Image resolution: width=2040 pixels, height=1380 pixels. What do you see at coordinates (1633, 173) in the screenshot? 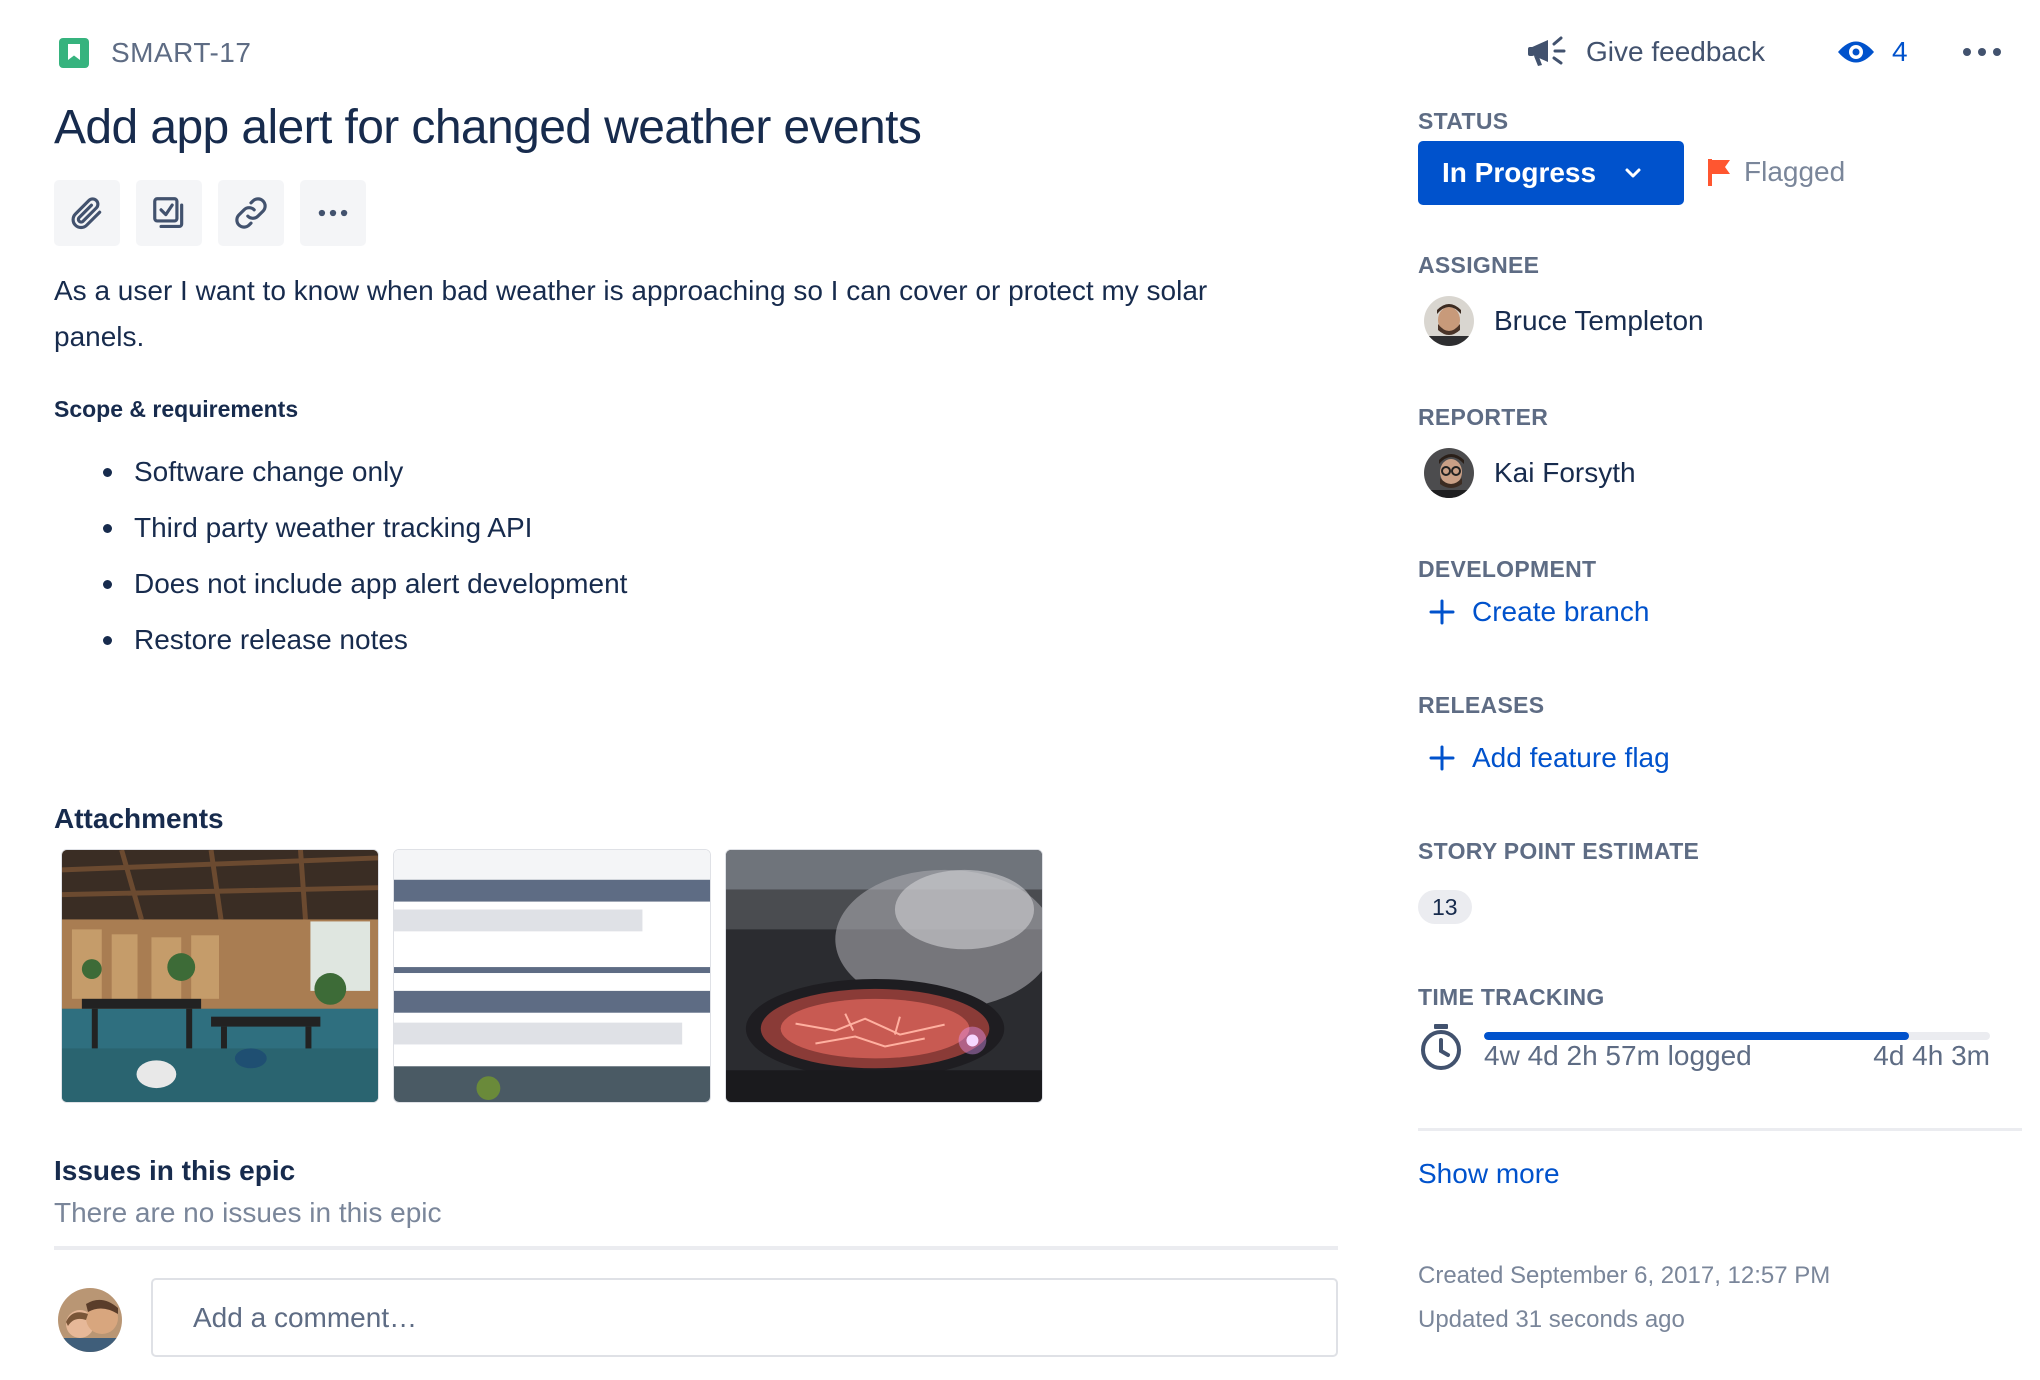
I see `chevron-down-icon` at bounding box center [1633, 173].